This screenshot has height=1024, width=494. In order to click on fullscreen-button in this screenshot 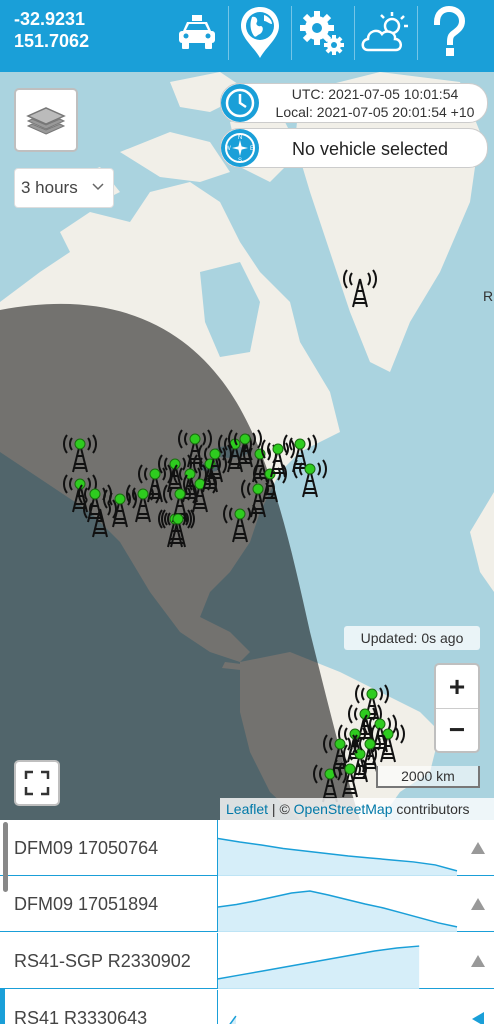, I will do `click(37, 783)`.